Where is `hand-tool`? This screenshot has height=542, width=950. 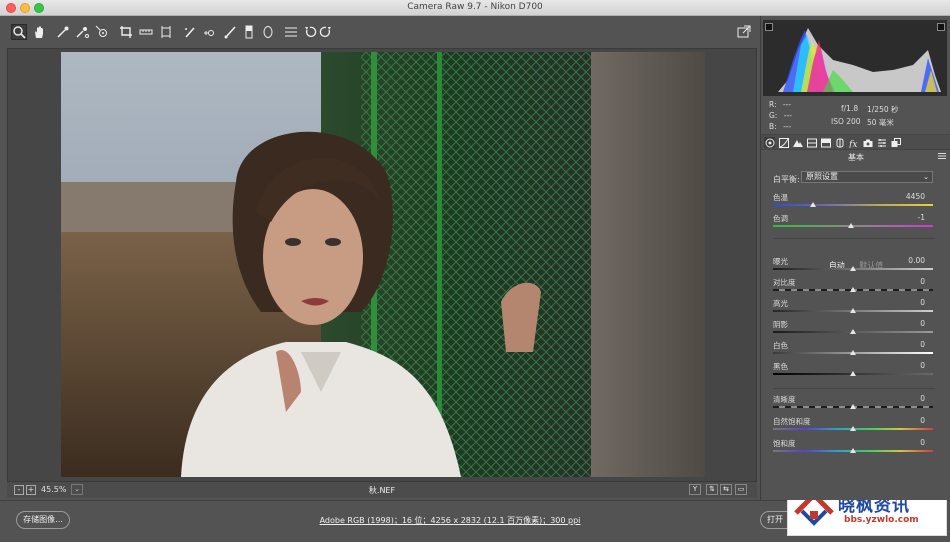 hand-tool is located at coordinates (39, 32).